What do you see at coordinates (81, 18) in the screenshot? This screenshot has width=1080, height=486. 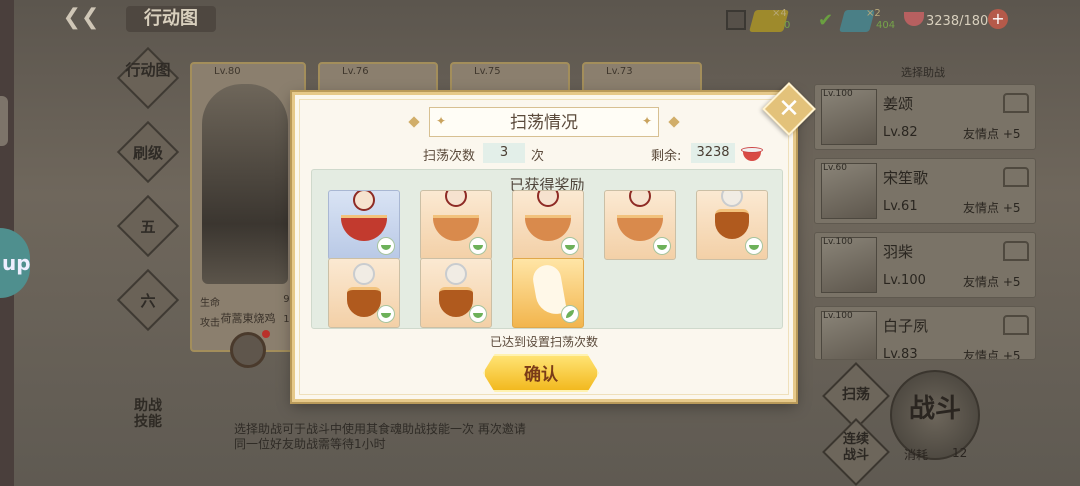 I see `back-arrow-icon: ❮❮` at bounding box center [81, 18].